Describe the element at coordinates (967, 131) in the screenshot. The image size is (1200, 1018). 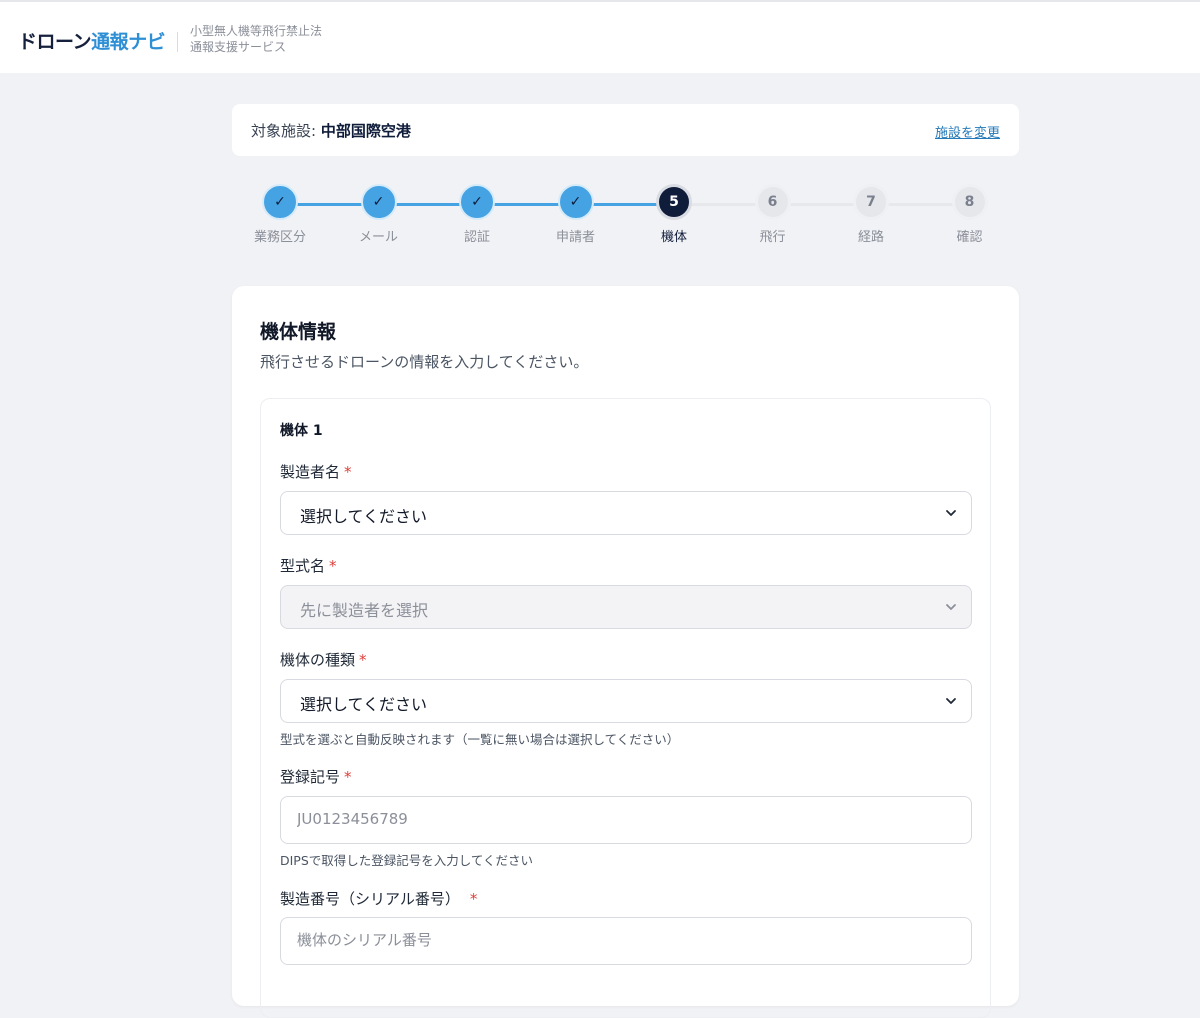
I see `change-facility-link: 施設を変更` at that location.